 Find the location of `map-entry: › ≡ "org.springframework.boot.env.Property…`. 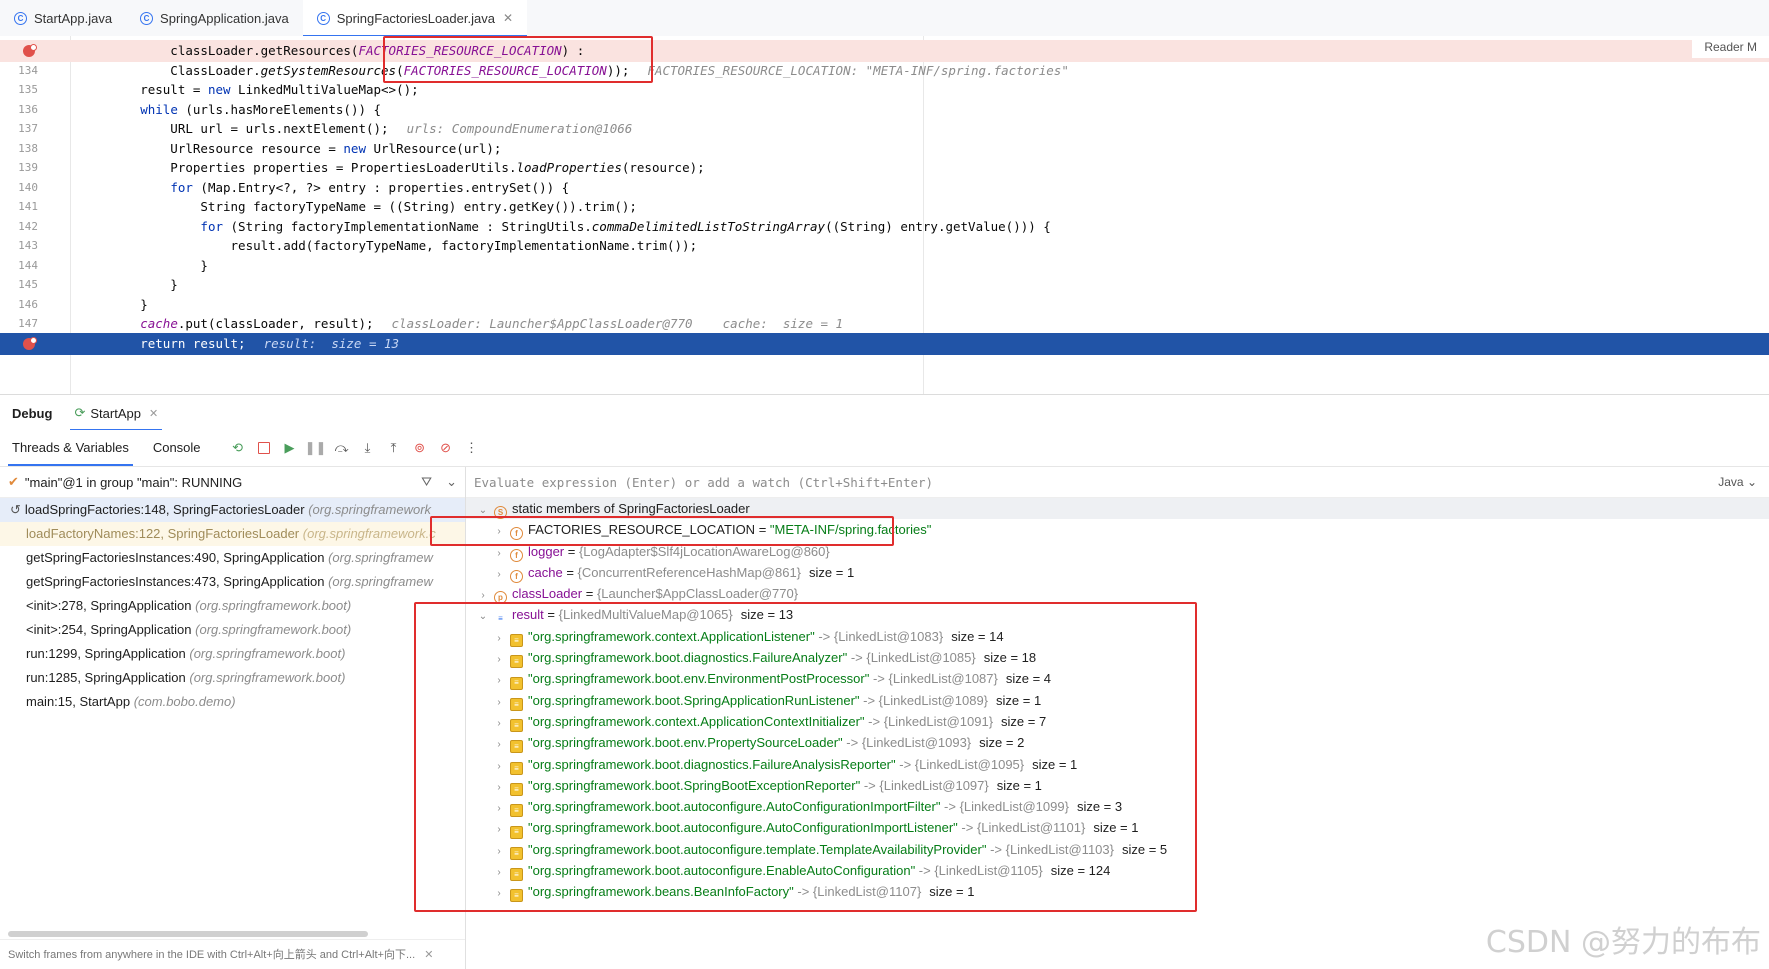

map-entry: › ≡ "org.springframework.boot.env.Property… is located at coordinates (1117, 743).